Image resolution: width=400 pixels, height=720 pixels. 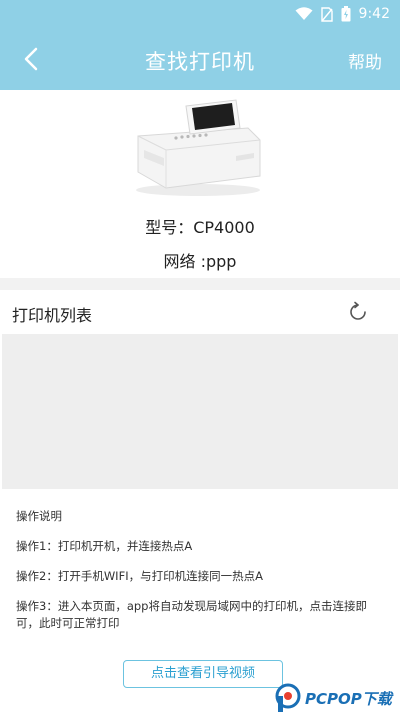 I want to click on nav-bar: 查找打印机 帮助, so click(x=200, y=59).